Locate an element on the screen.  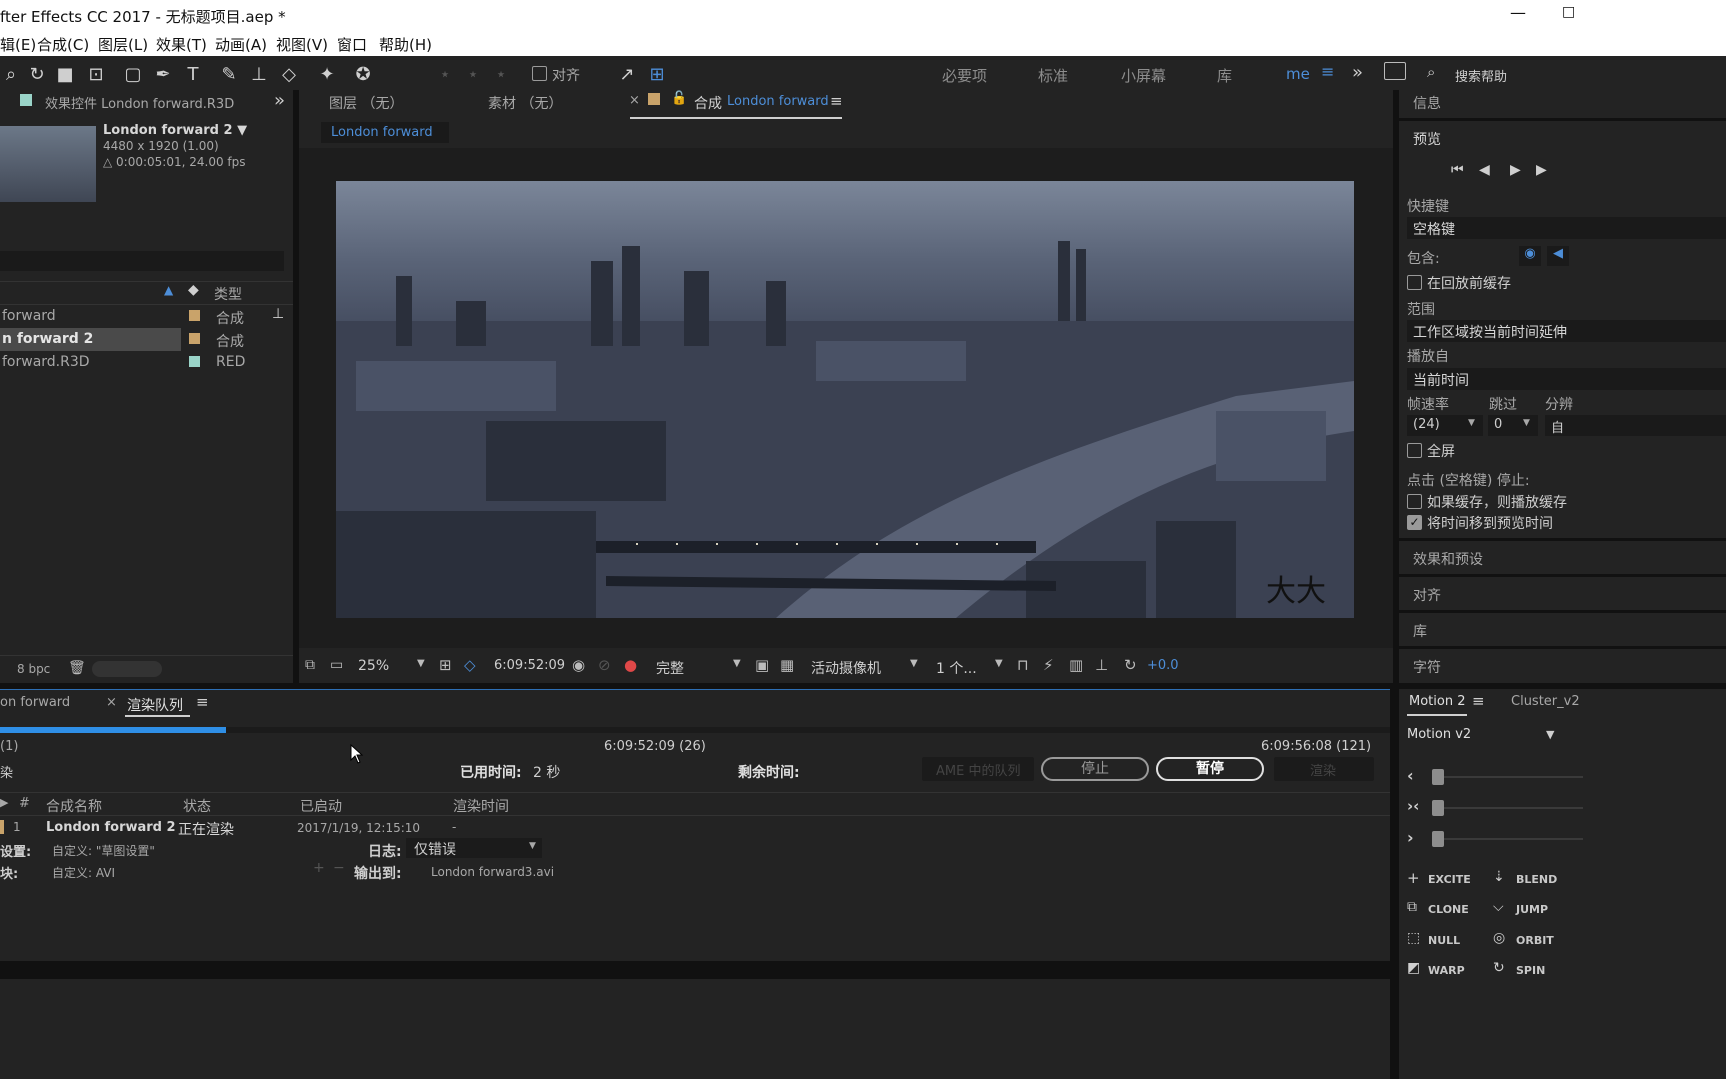
tab-cluster-v2: Cluster_v2 is located at coordinates (1545, 701).